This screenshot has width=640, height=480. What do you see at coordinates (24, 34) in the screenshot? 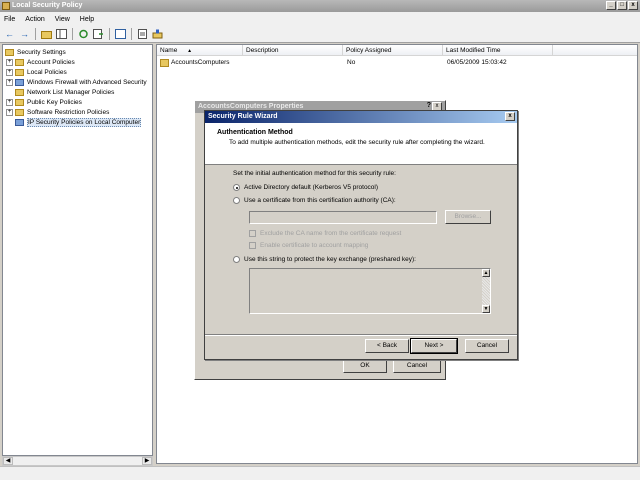
I see `forward-arrow-icon: →` at bounding box center [24, 34].